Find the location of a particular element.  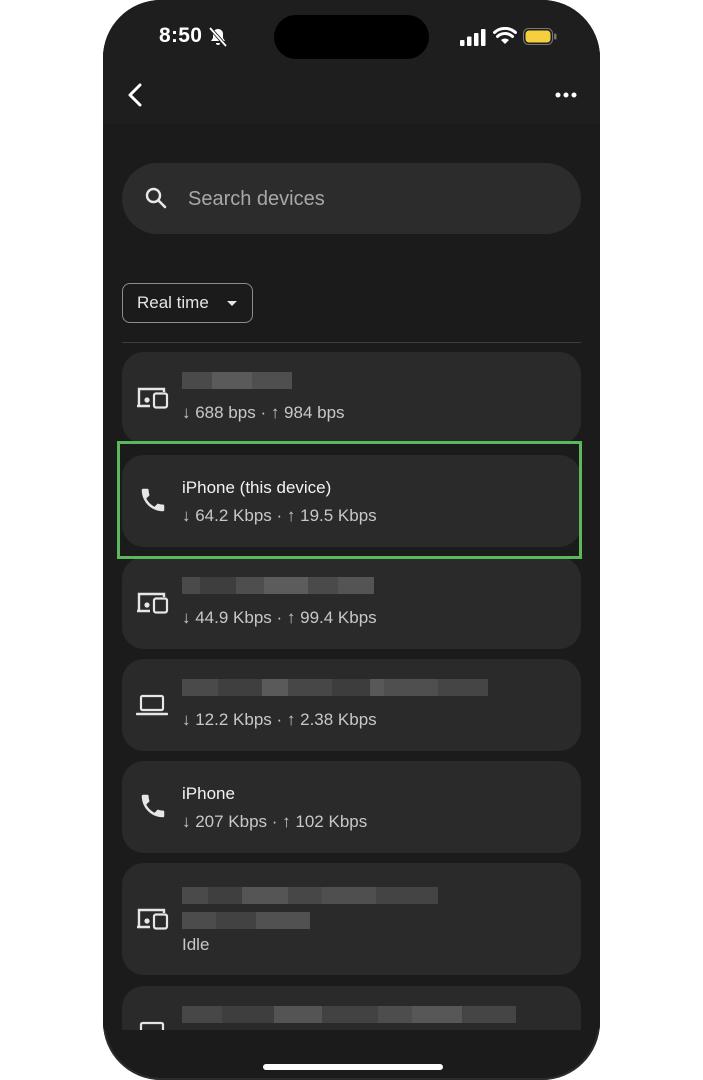

real-time-filter-dropdown: Real time is located at coordinates (187, 303).